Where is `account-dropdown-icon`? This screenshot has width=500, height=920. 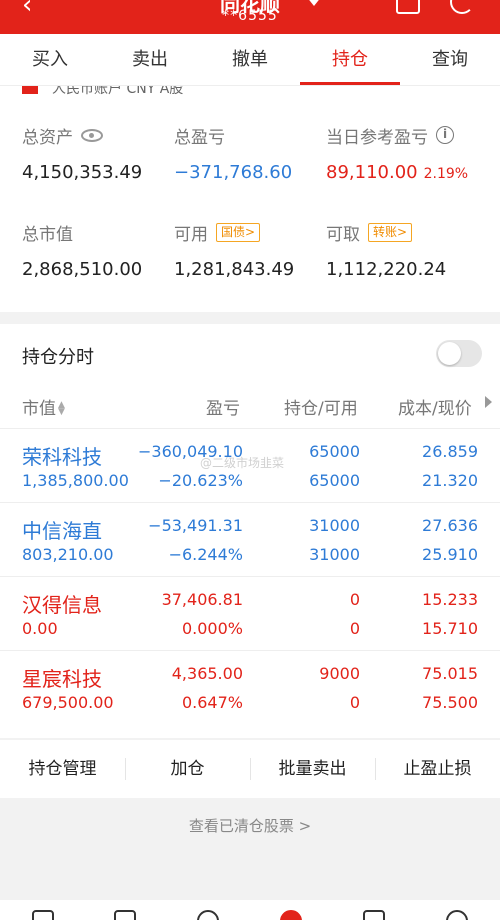
account-dropdown-icon is located at coordinates (314, 3).